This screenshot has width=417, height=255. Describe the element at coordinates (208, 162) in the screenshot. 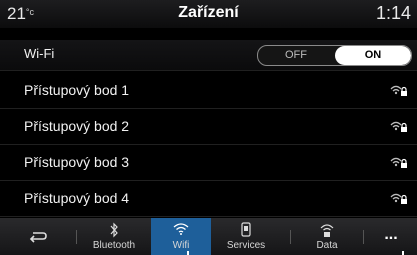

I see `access-point-row: Přístupový bod 3` at that location.